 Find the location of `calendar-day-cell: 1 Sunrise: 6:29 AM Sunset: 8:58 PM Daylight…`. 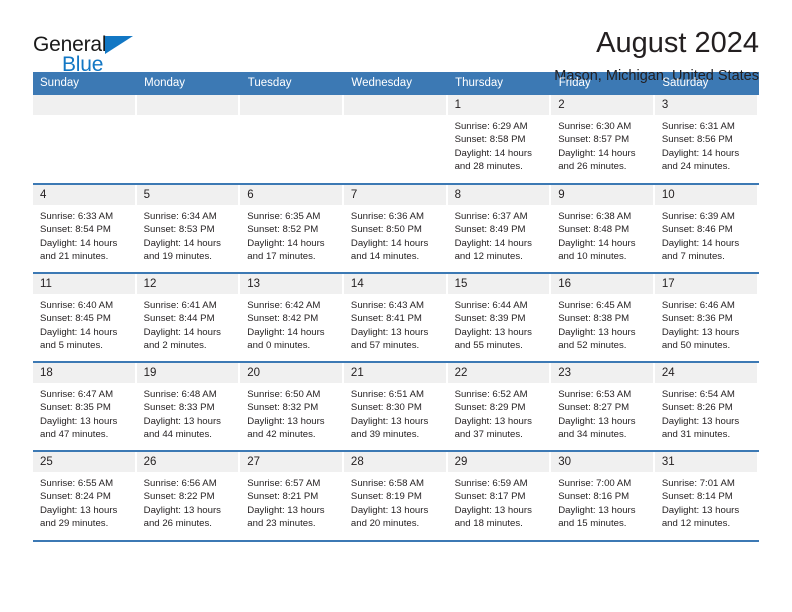

calendar-day-cell: 1 Sunrise: 6:29 AM Sunset: 8:58 PM Daylight… is located at coordinates (499, 139).